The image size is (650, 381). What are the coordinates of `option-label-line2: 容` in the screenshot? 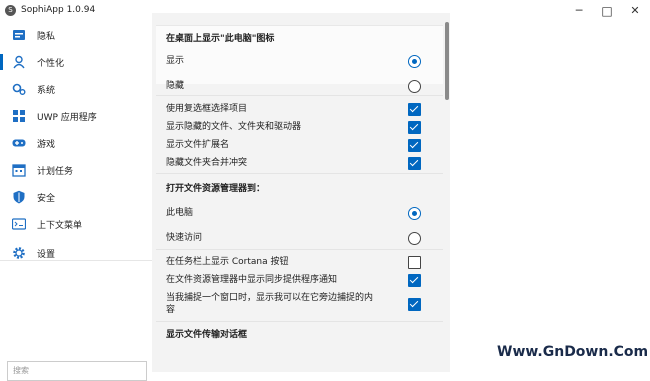 It's located at (171, 310).